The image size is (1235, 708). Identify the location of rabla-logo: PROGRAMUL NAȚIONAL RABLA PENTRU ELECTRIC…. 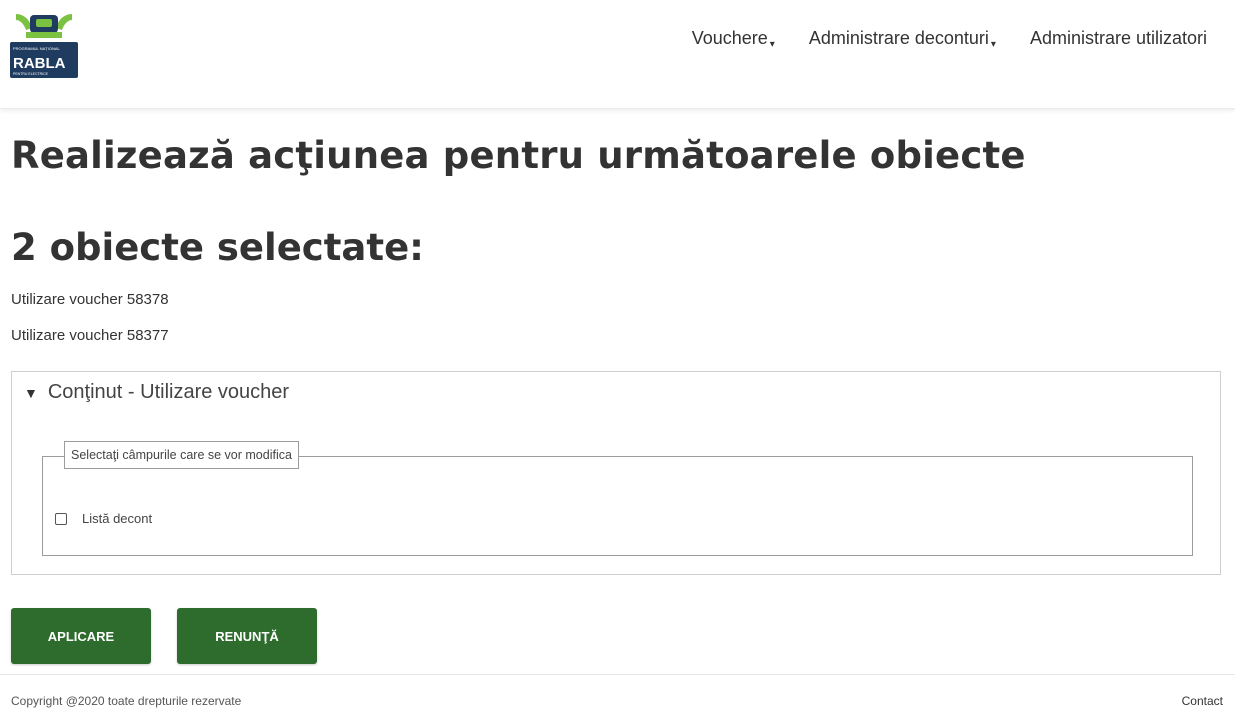
(44, 45).